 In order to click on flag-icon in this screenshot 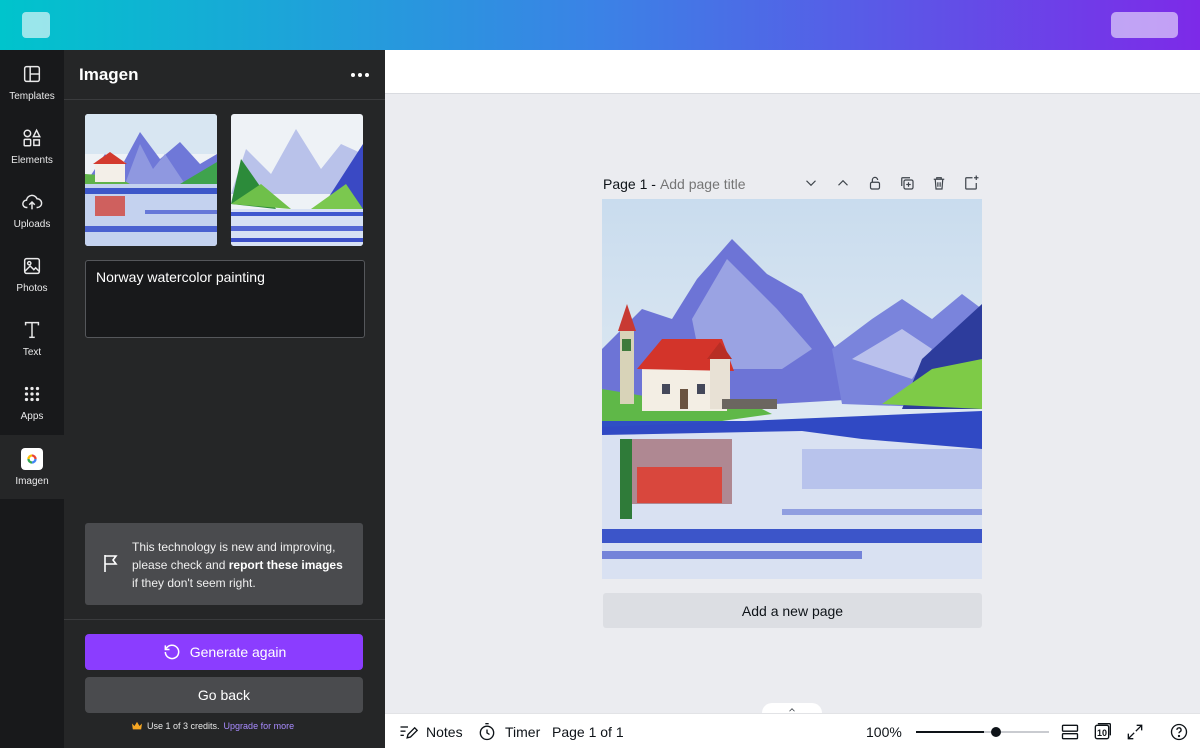, I will do `click(111, 563)`.